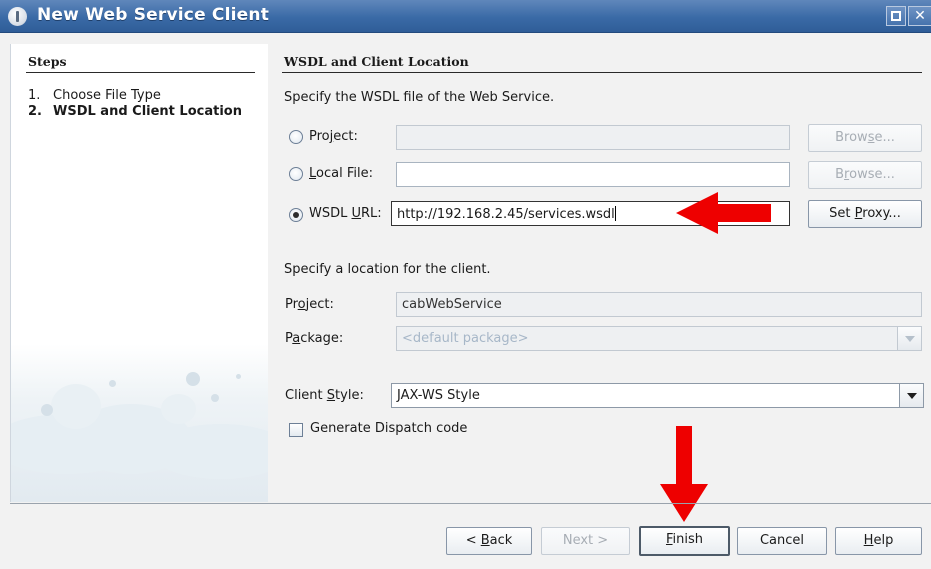  I want to click on package-label: Package:, so click(314, 338).